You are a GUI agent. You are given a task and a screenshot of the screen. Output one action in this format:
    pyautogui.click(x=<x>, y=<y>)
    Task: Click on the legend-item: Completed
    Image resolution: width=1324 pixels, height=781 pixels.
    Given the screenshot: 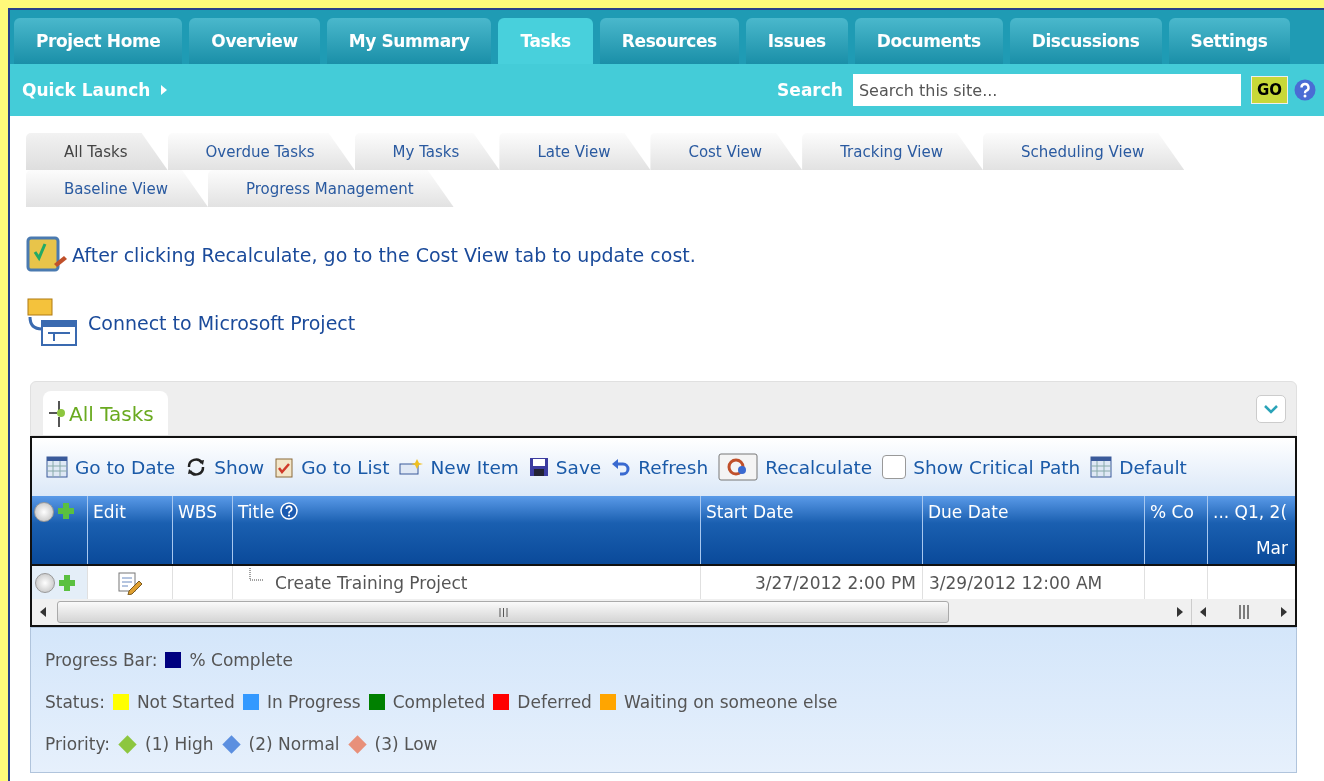 What is the action you would take?
    pyautogui.click(x=439, y=702)
    